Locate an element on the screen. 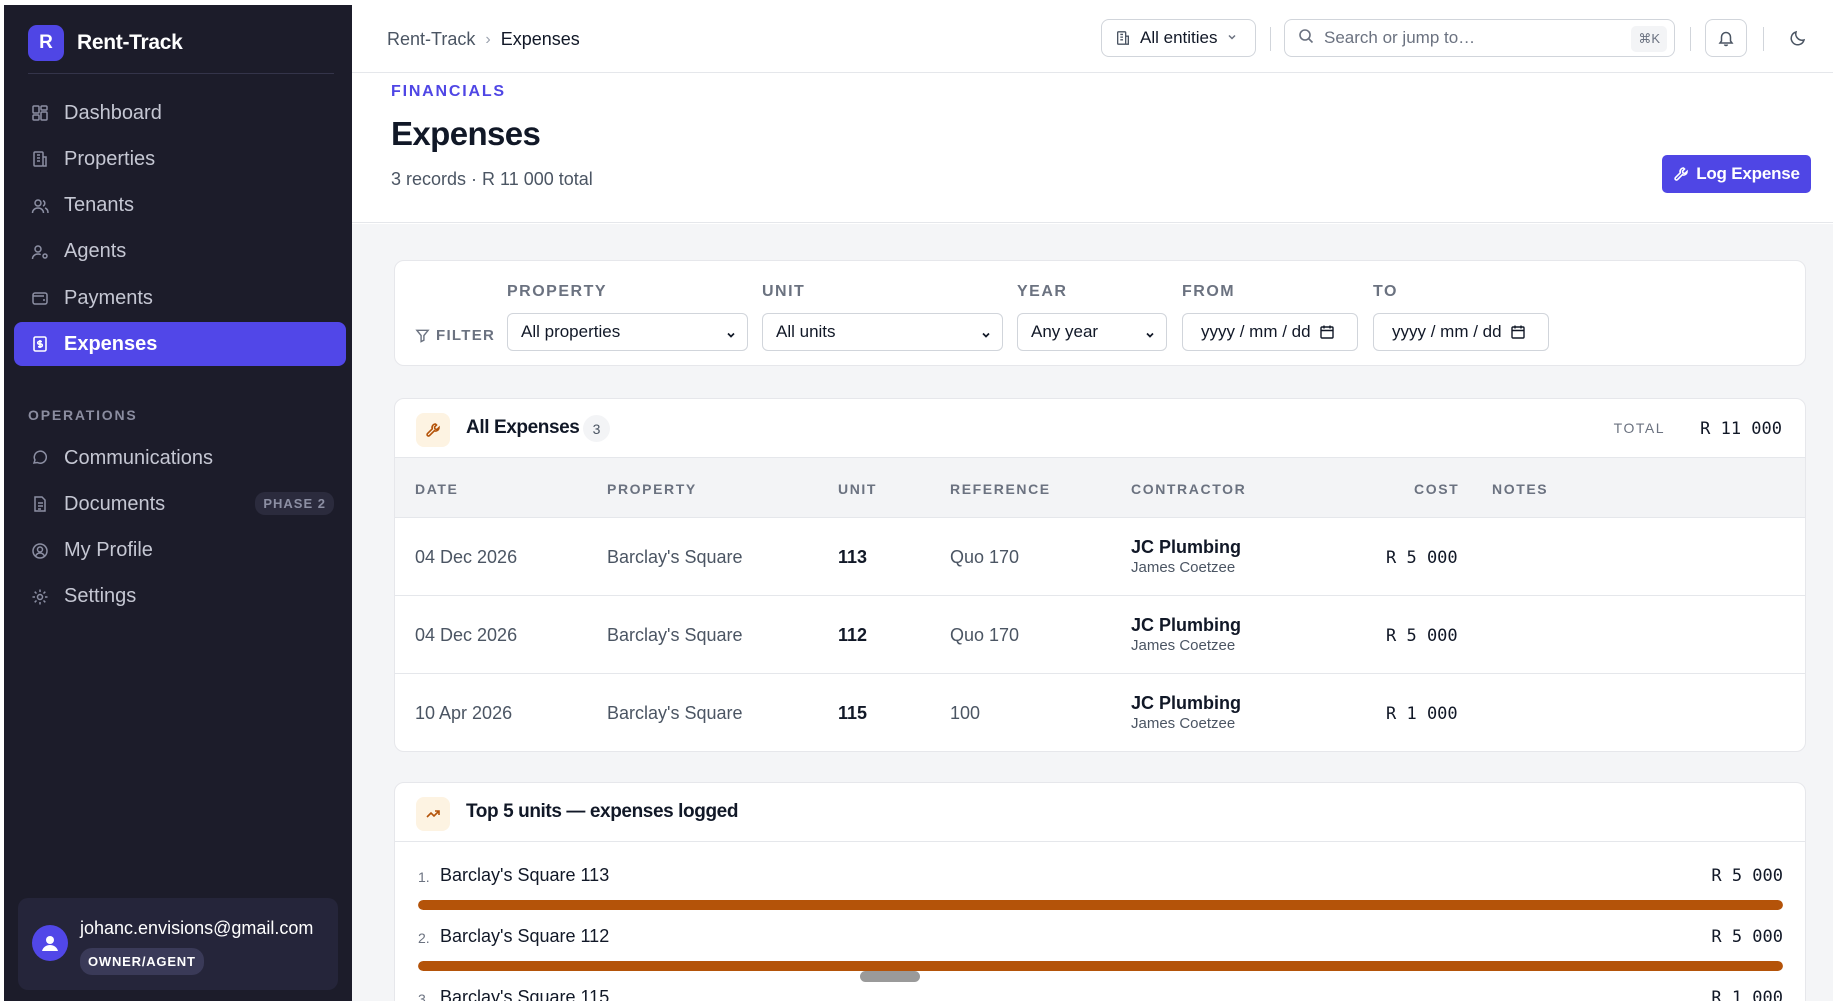  column-header-notes: NOTES is located at coordinates (1520, 489).